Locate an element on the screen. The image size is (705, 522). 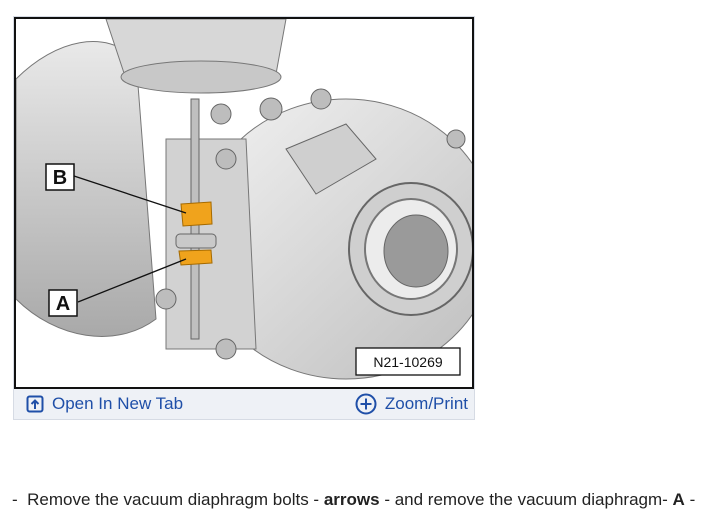
zoom-plus-circle-icon is located at coordinates (366, 404).